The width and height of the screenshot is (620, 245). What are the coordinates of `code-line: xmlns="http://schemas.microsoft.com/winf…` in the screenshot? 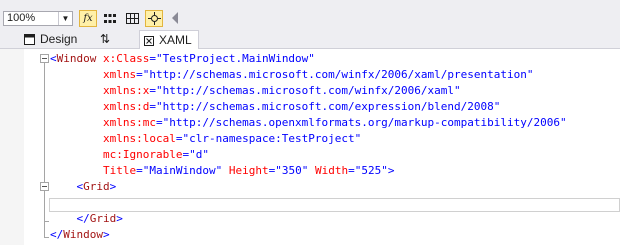 It's located at (291, 75).